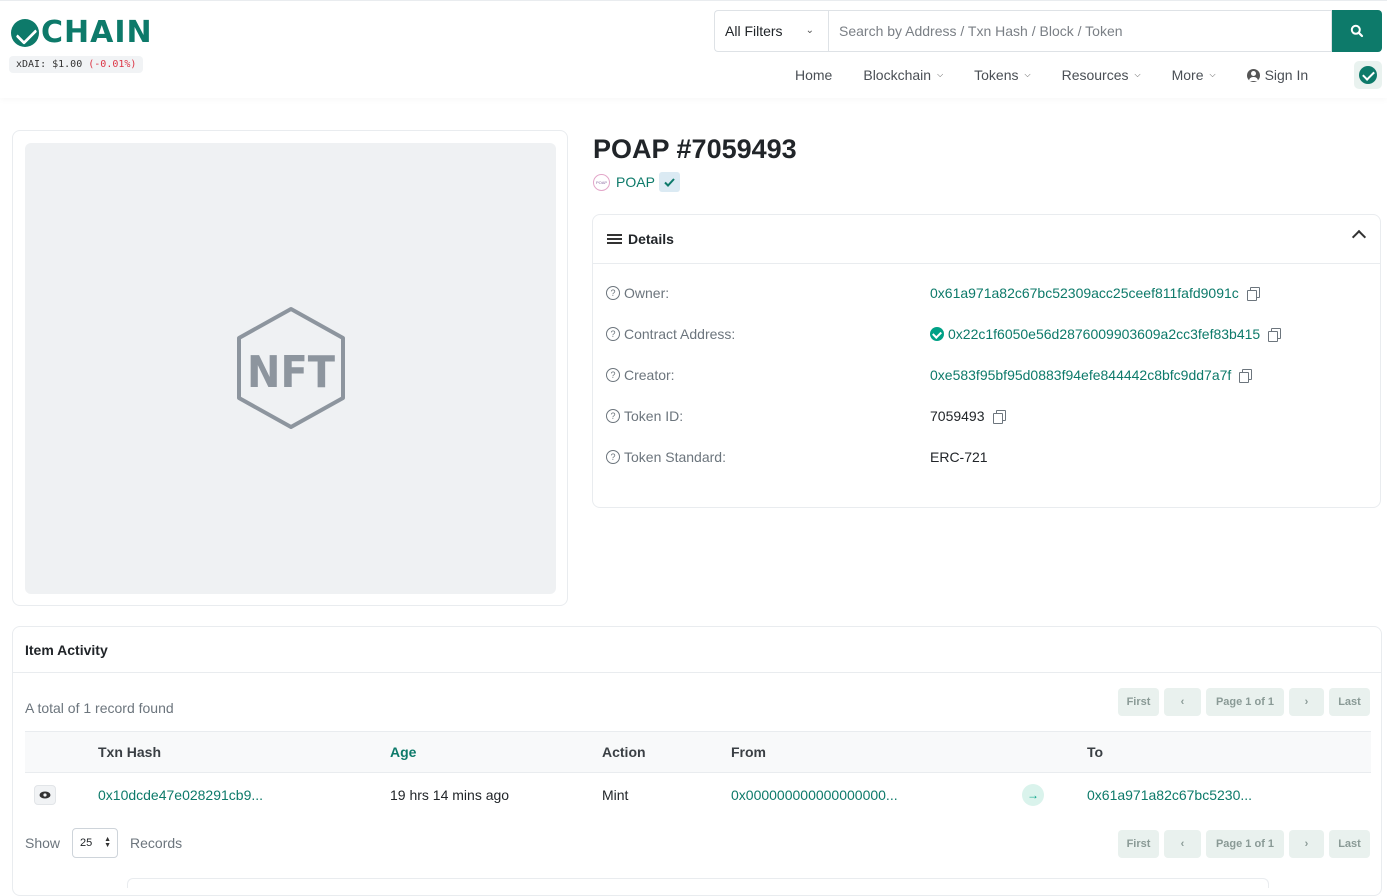 Image resolution: width=1387 pixels, height=896 pixels. What do you see at coordinates (1187, 75) in the screenshot?
I see `nav-more-label: More` at bounding box center [1187, 75].